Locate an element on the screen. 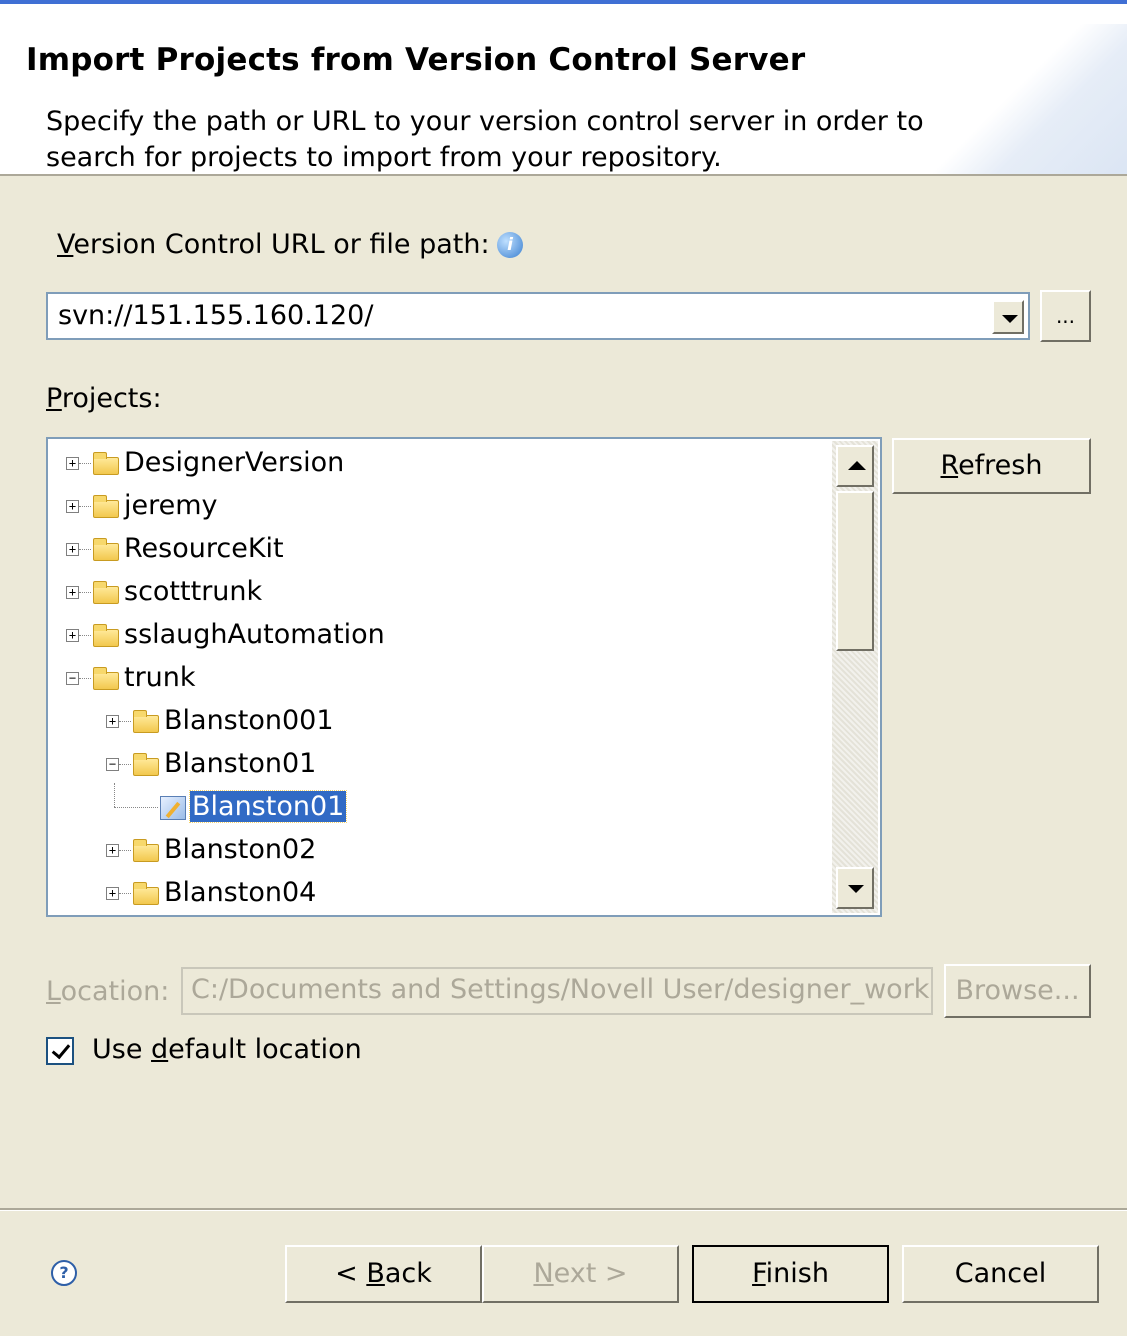 The image size is (1127, 1336). next-post: ext > is located at coordinates (590, 1273).